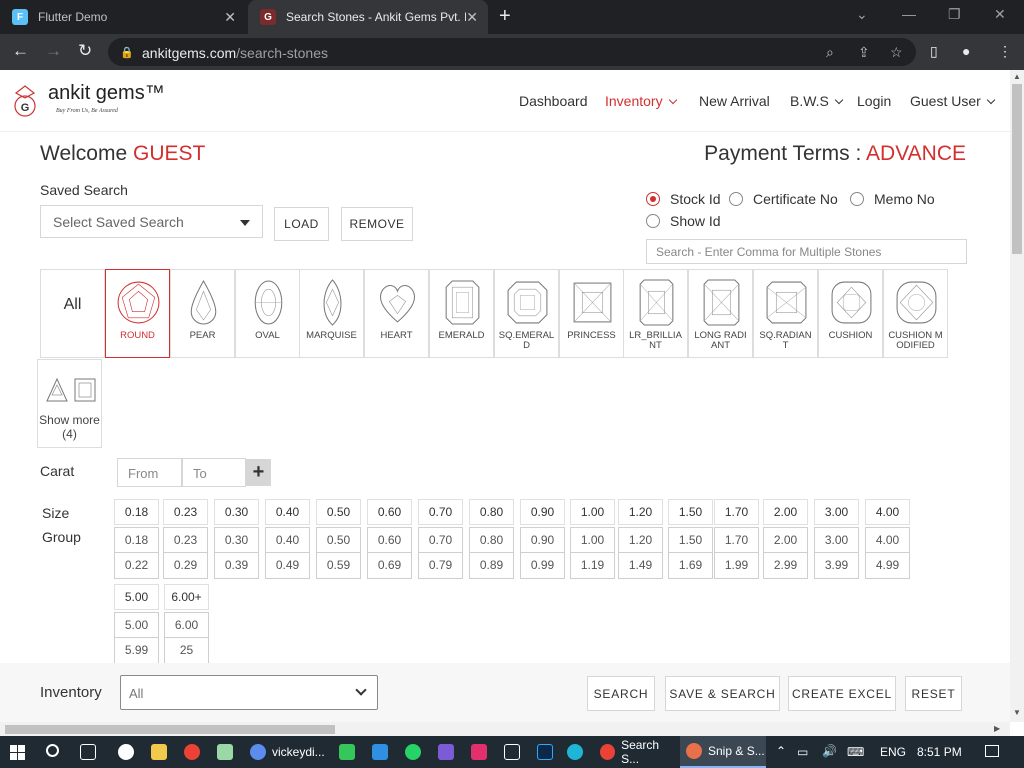  I want to click on tab-search-stones: G Search Stones - Ankit Gems Pvt. L ✕, so click(368, 17).